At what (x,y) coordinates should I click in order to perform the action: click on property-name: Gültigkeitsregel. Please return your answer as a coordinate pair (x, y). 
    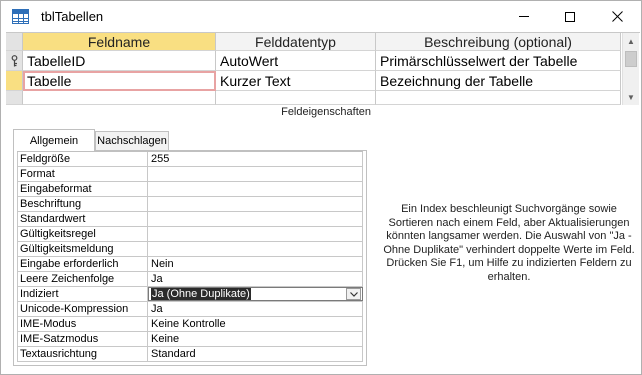
    Looking at the image, I should click on (82, 234).